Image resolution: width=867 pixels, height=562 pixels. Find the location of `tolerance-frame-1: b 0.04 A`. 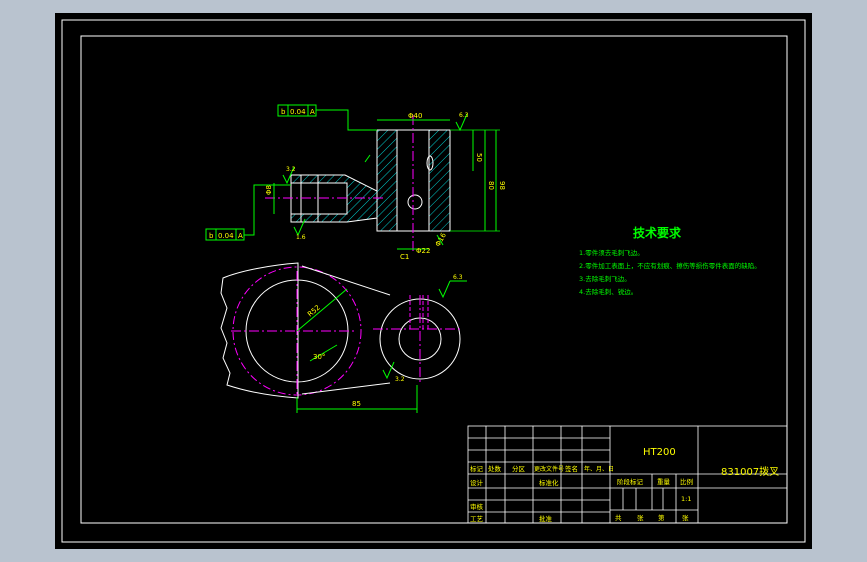

tolerance-frame-1: b 0.04 A is located at coordinates (327, 117).